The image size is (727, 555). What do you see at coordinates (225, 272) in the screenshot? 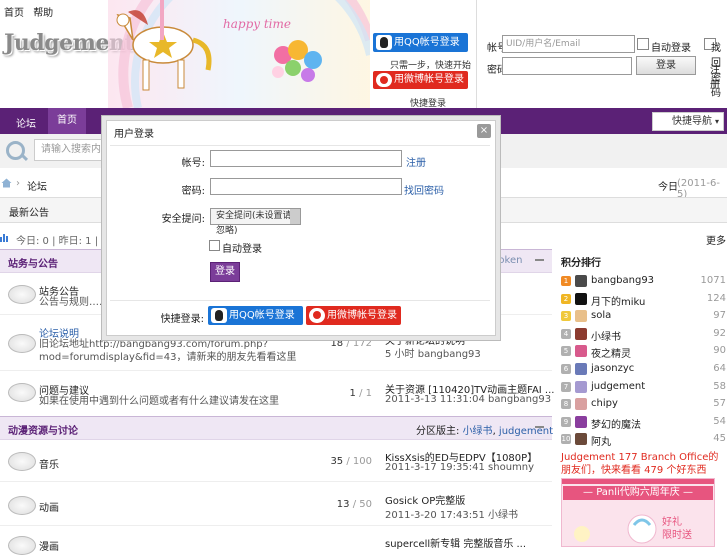
I see `modal-submit-button: 登录` at bounding box center [225, 272].